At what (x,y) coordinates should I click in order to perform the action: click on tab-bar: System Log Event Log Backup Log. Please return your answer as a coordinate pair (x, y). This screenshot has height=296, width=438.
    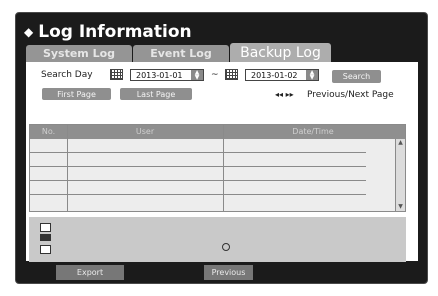
    Looking at the image, I should click on (222, 52).